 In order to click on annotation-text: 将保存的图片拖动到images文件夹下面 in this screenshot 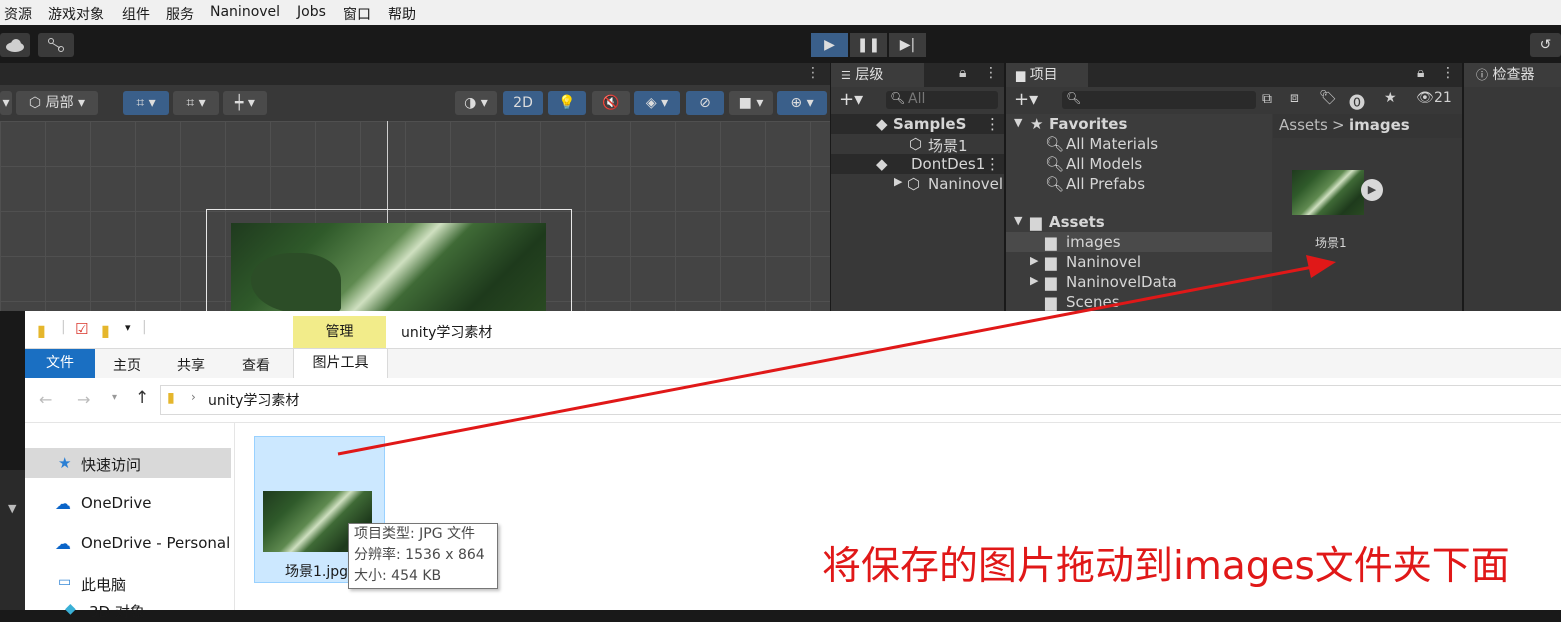, I will do `click(1166, 566)`.